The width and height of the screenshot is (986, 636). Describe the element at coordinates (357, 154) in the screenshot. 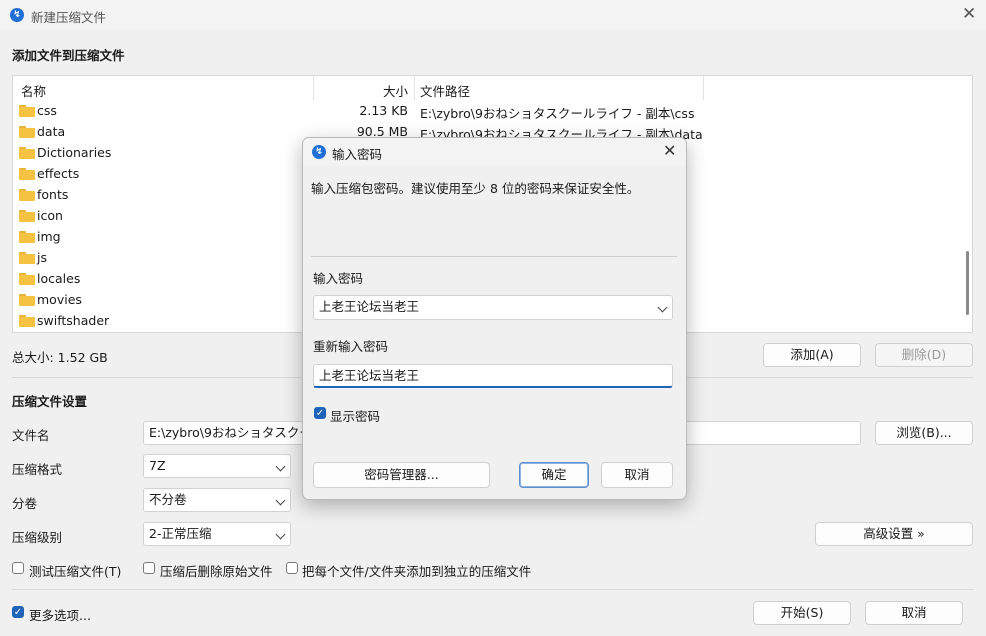

I see `dialog-title: 输入密码` at that location.